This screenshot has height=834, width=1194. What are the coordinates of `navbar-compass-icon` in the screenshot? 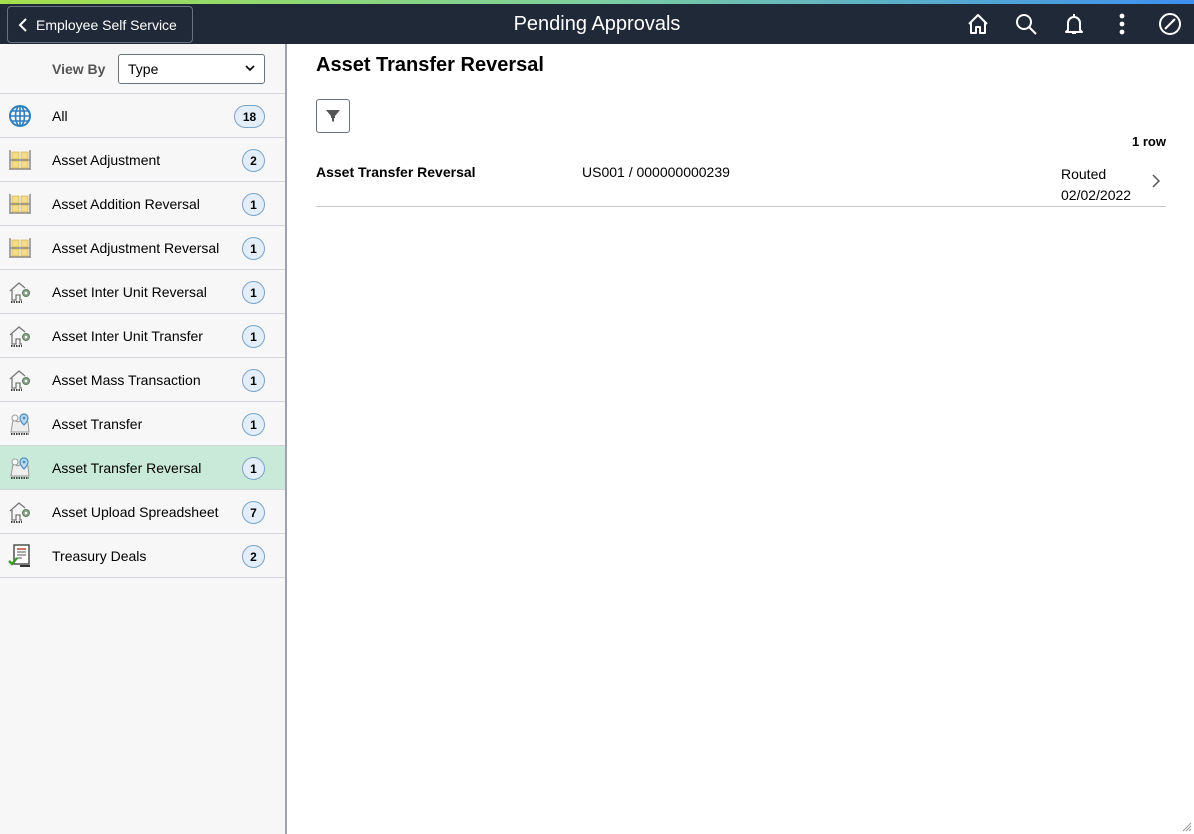 It's located at (1170, 24).